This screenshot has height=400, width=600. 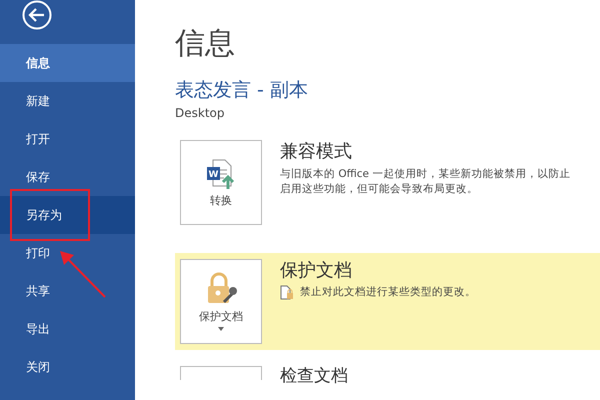 What do you see at coordinates (316, 152) in the screenshot?
I see `section-title: 兼容模式` at bounding box center [316, 152].